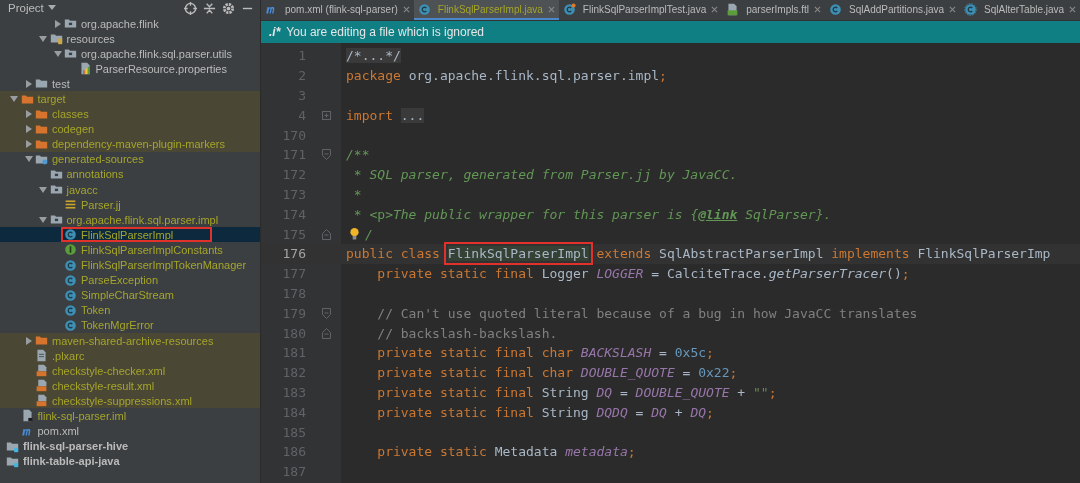 The width and height of the screenshot is (1080, 483). What do you see at coordinates (130, 159) in the screenshot?
I see `tree-item: generated-sources` at bounding box center [130, 159].